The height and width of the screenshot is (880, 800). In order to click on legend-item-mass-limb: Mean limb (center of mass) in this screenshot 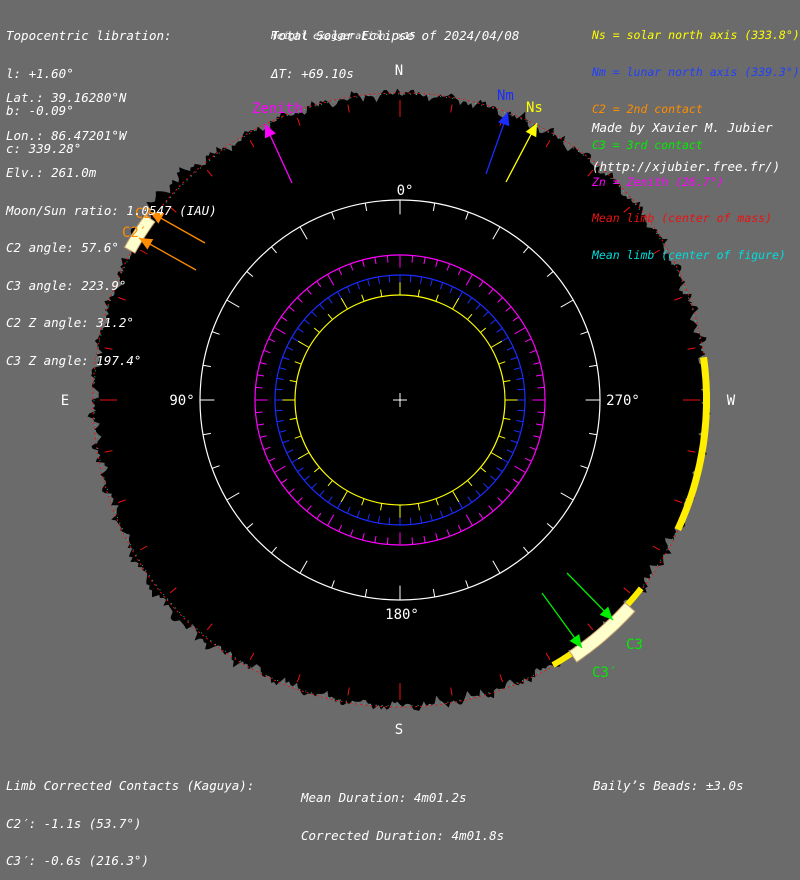, I will do `click(682, 218)`.